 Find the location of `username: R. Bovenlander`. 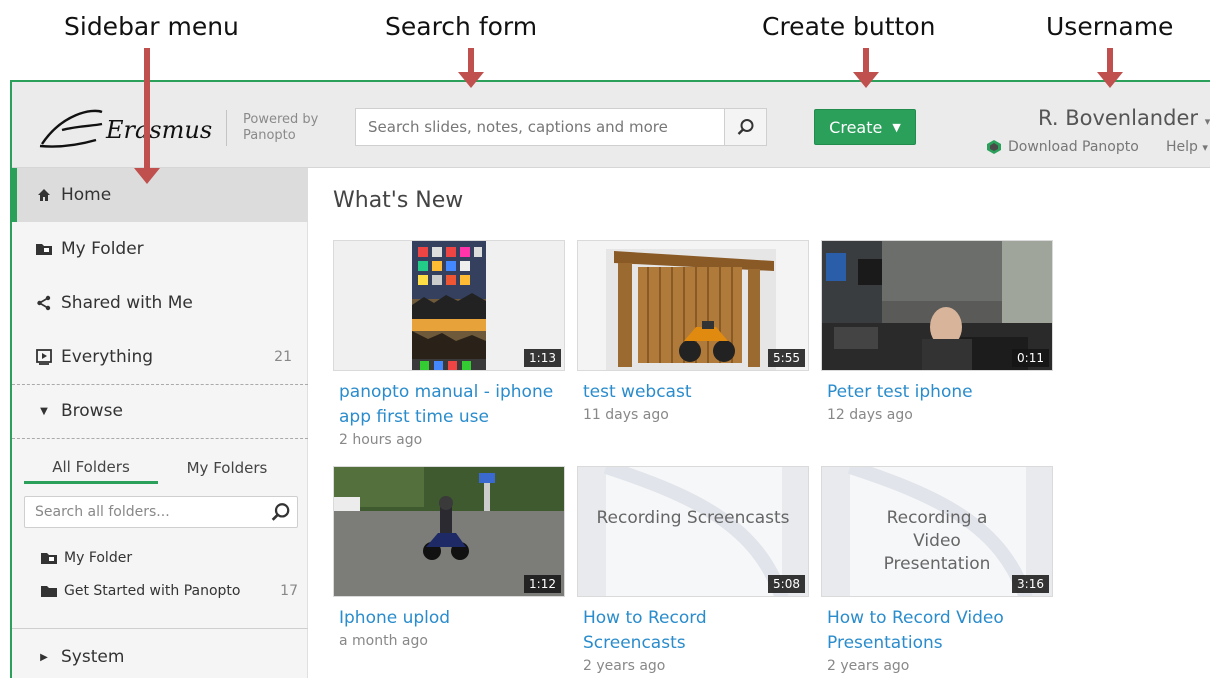

username: R. Bovenlander is located at coordinates (1118, 118).